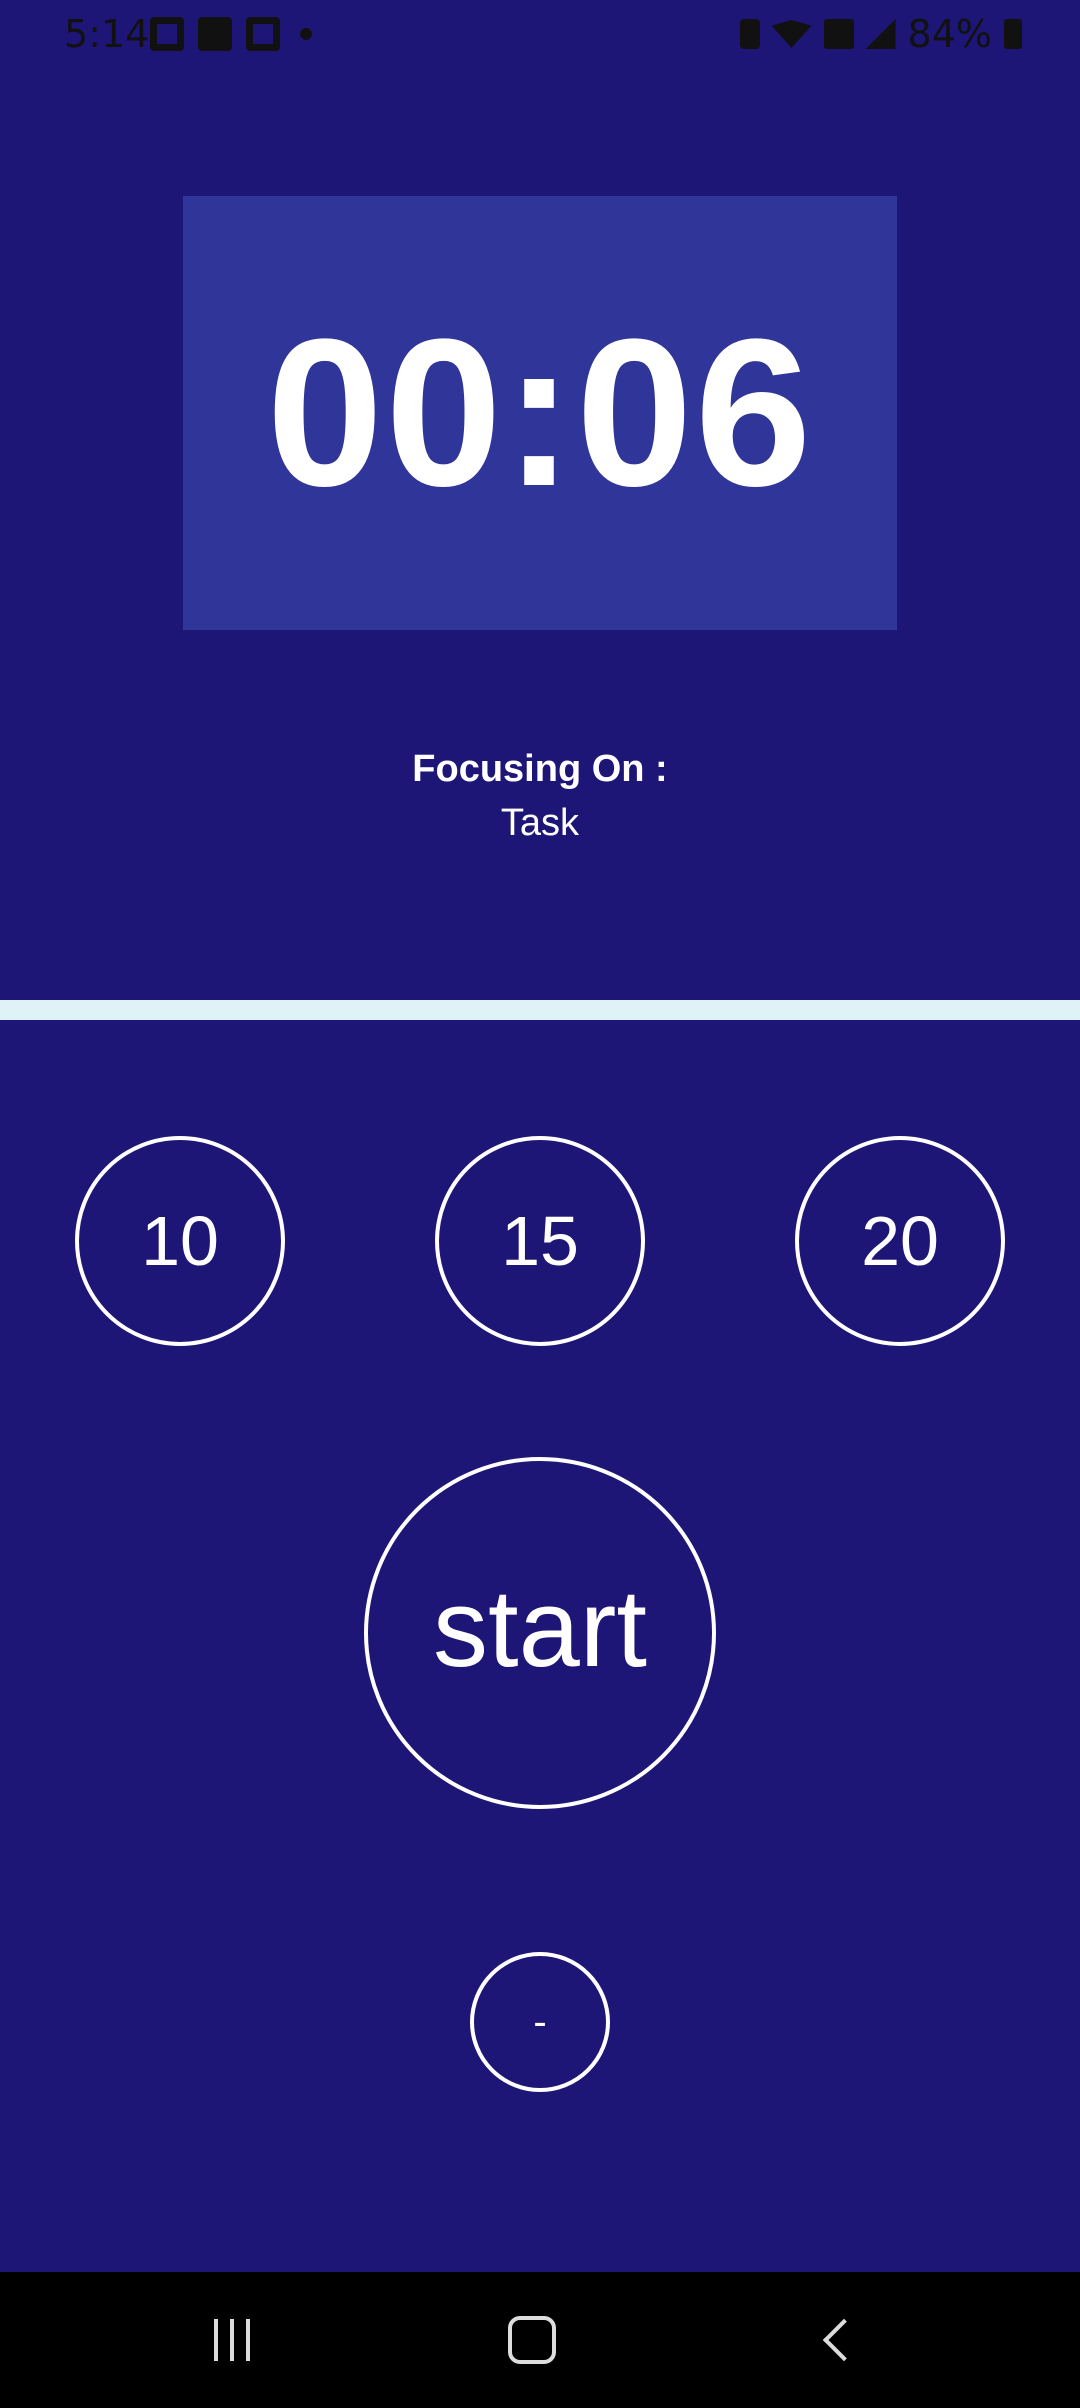 The height and width of the screenshot is (2408, 1080). I want to click on divider, so click(540, 1010).